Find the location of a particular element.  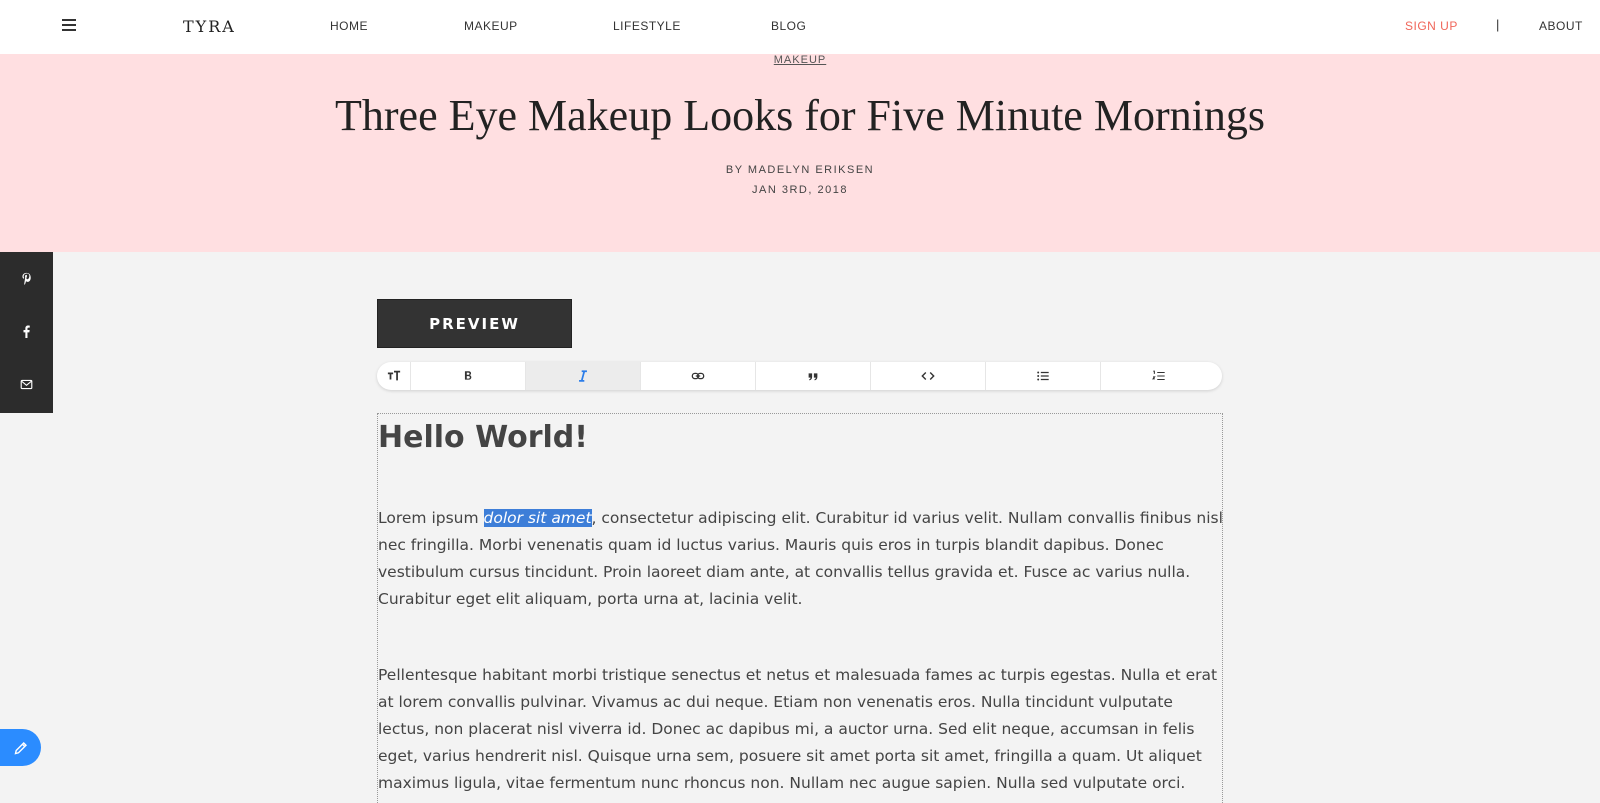

preview-button: PREVIEW is located at coordinates (474, 323).